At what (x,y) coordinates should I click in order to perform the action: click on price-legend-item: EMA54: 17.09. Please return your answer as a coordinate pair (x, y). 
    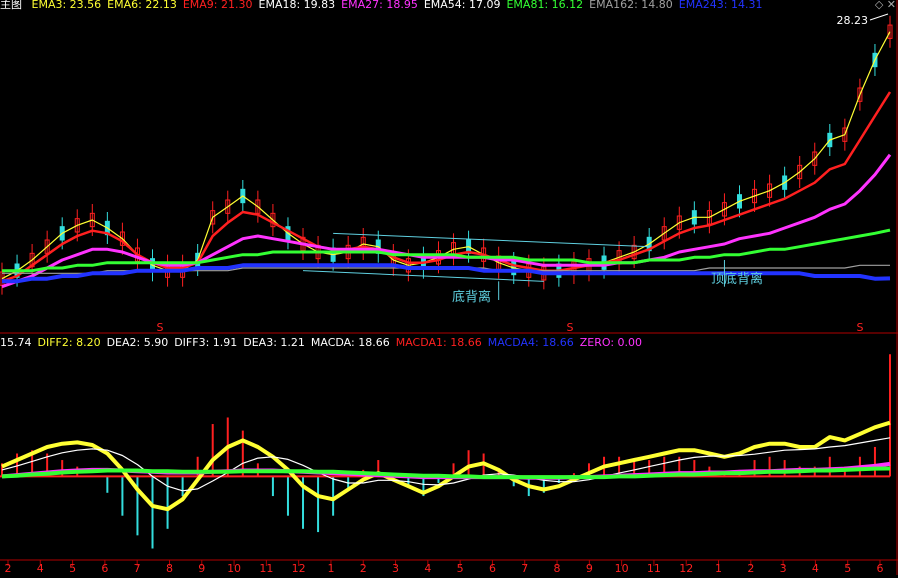
    Looking at the image, I should click on (462, 5).